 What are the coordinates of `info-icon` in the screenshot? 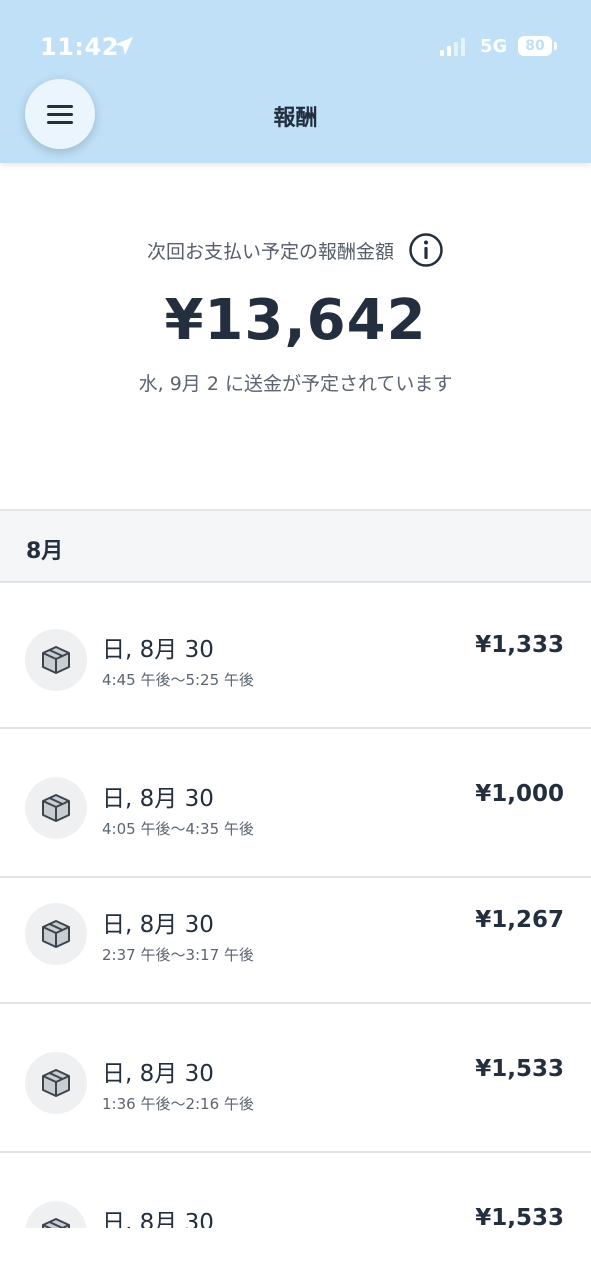 It's located at (426, 250).